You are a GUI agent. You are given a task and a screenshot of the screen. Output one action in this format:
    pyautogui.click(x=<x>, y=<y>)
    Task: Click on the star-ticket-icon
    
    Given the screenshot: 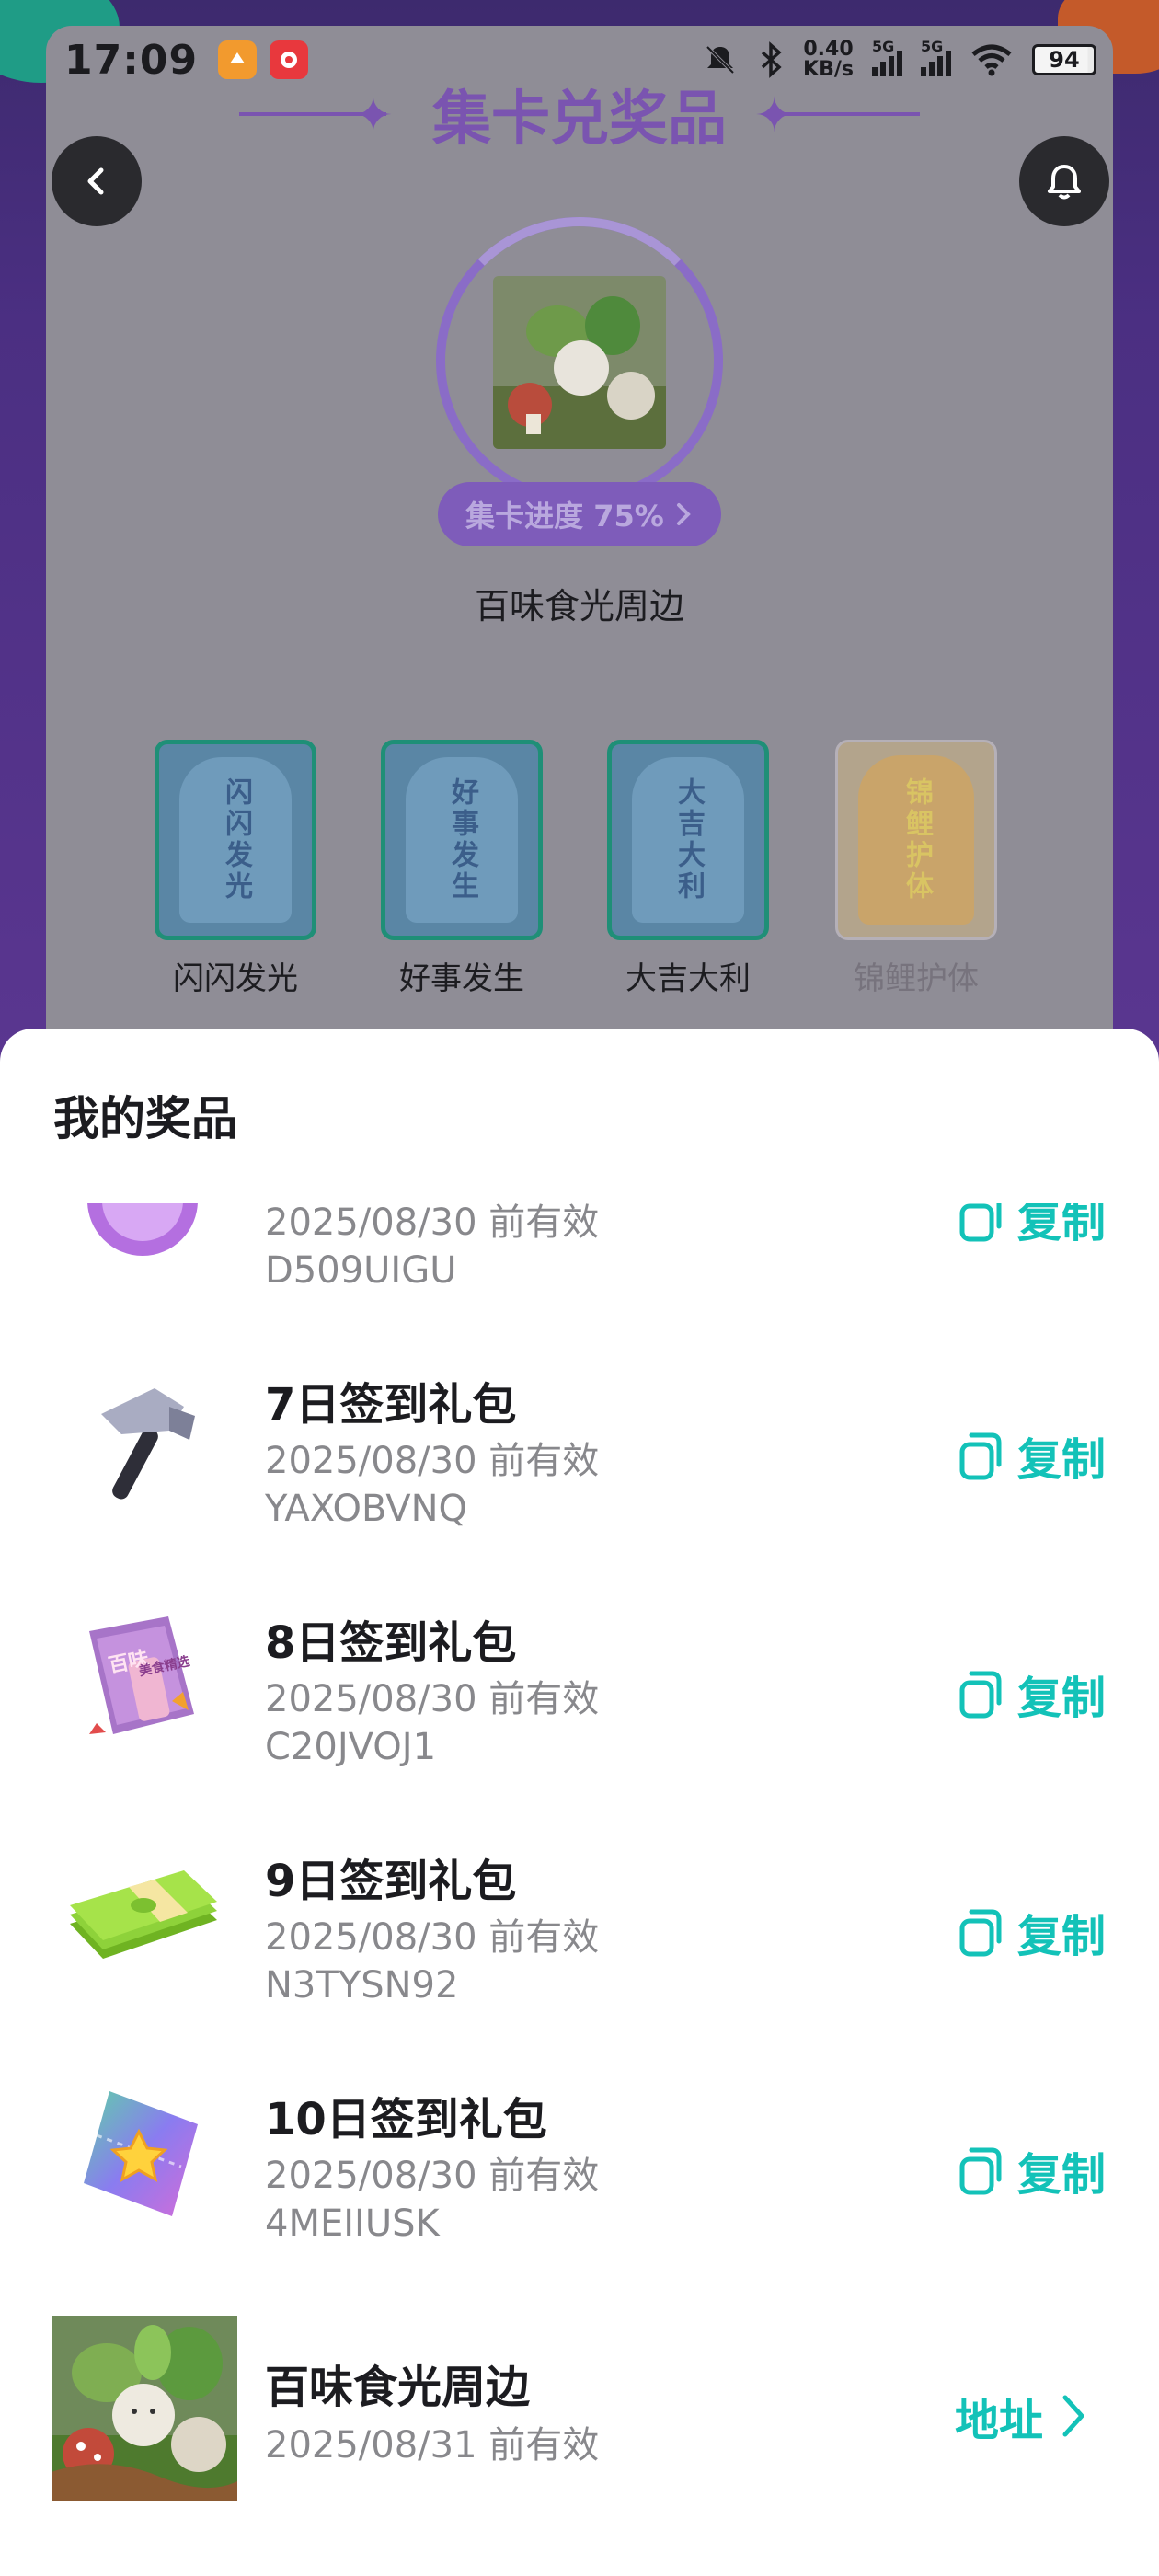 What is the action you would take?
    pyautogui.click(x=142, y=2154)
    